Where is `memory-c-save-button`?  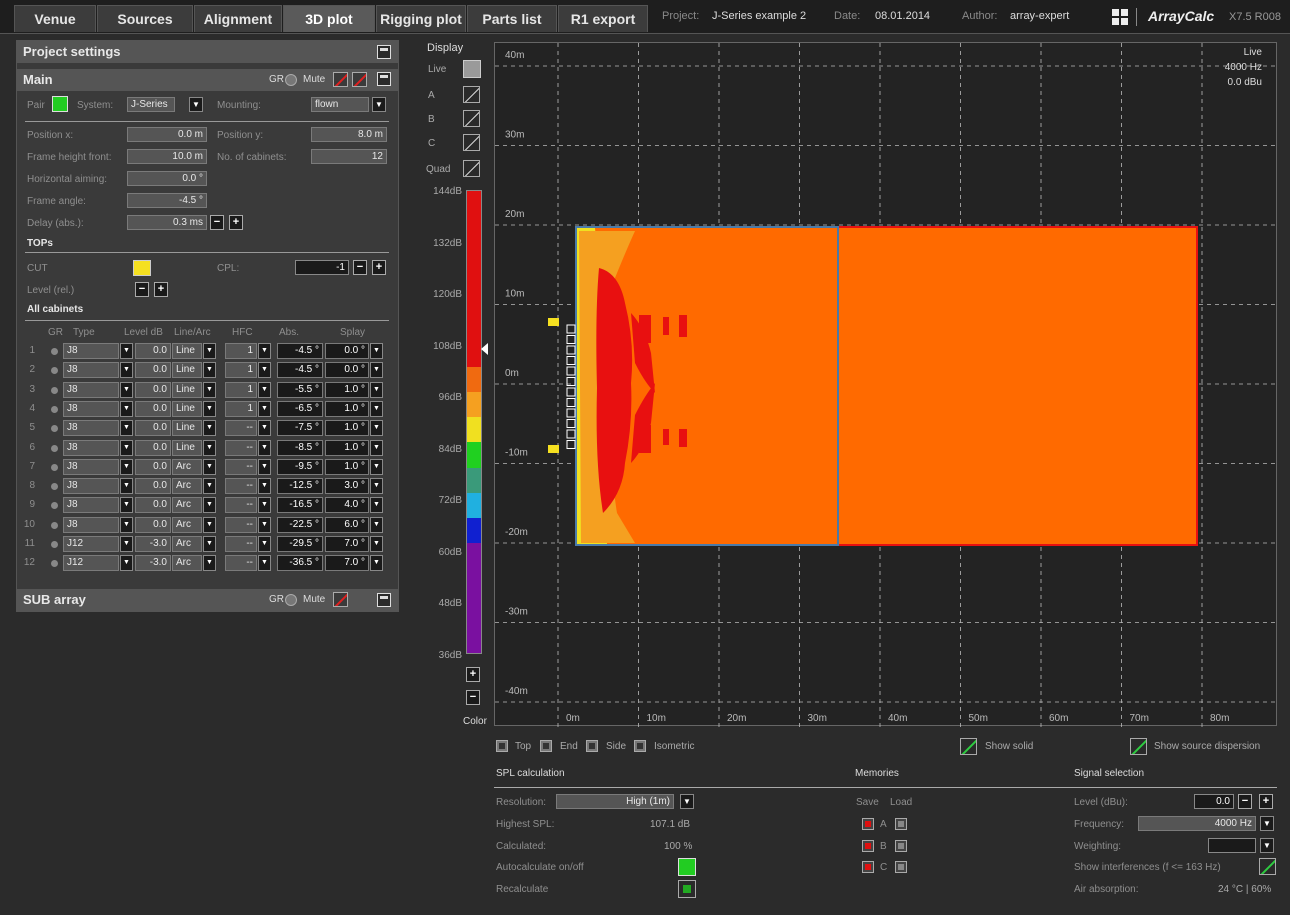 memory-c-save-button is located at coordinates (868, 867).